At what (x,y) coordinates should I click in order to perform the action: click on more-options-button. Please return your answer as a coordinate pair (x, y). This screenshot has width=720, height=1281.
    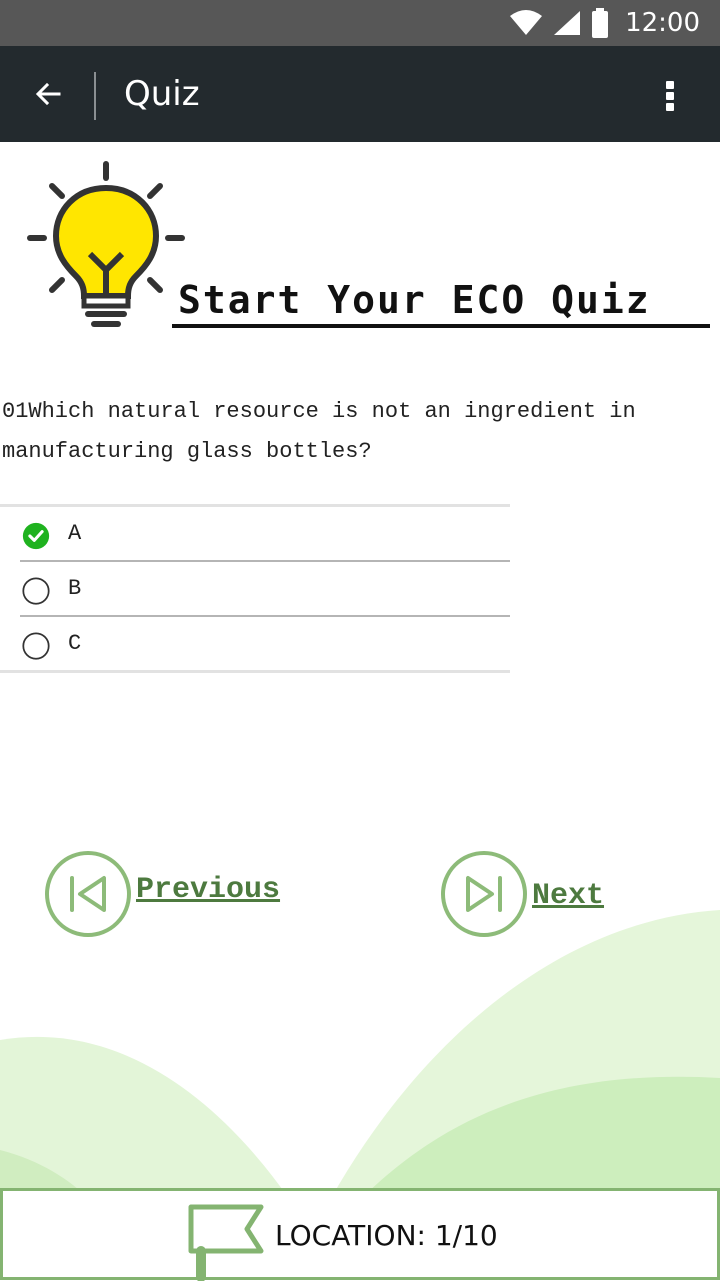
    Looking at the image, I should click on (670, 96).